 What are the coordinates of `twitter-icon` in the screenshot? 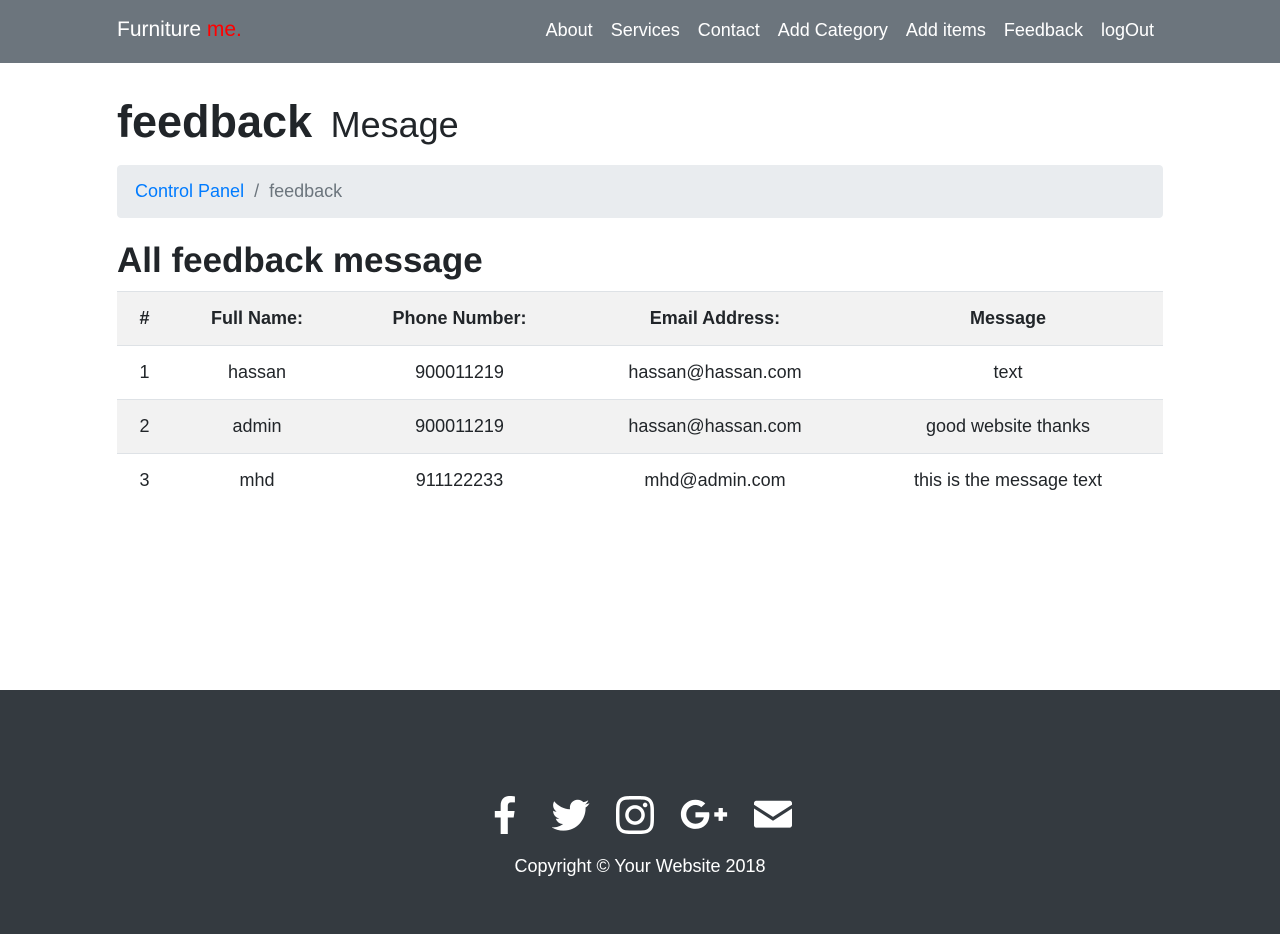 It's located at (570, 815).